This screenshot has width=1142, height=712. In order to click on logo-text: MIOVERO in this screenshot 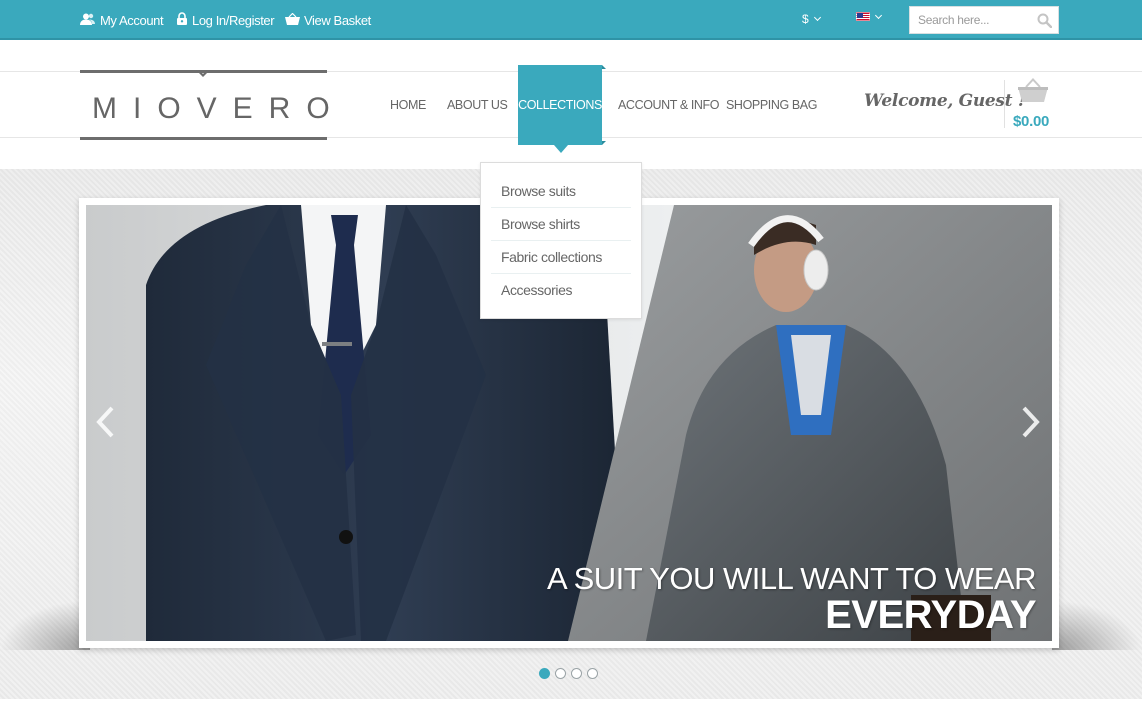, I will do `click(219, 108)`.